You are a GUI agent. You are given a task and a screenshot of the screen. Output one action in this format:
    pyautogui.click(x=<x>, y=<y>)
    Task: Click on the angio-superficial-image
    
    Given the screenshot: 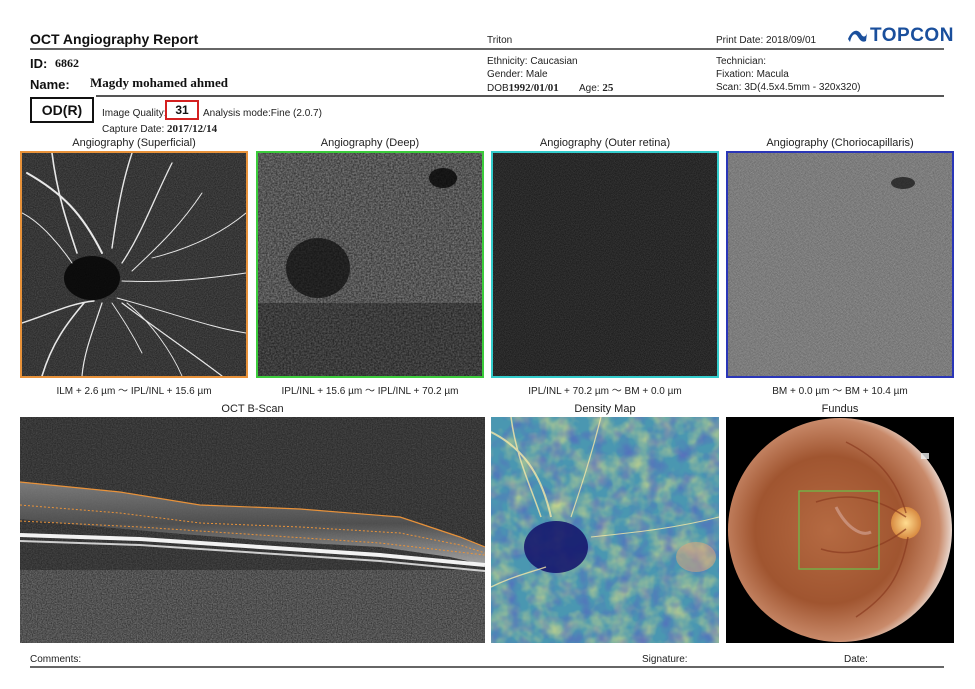 What is the action you would take?
    pyautogui.click(x=134, y=264)
    